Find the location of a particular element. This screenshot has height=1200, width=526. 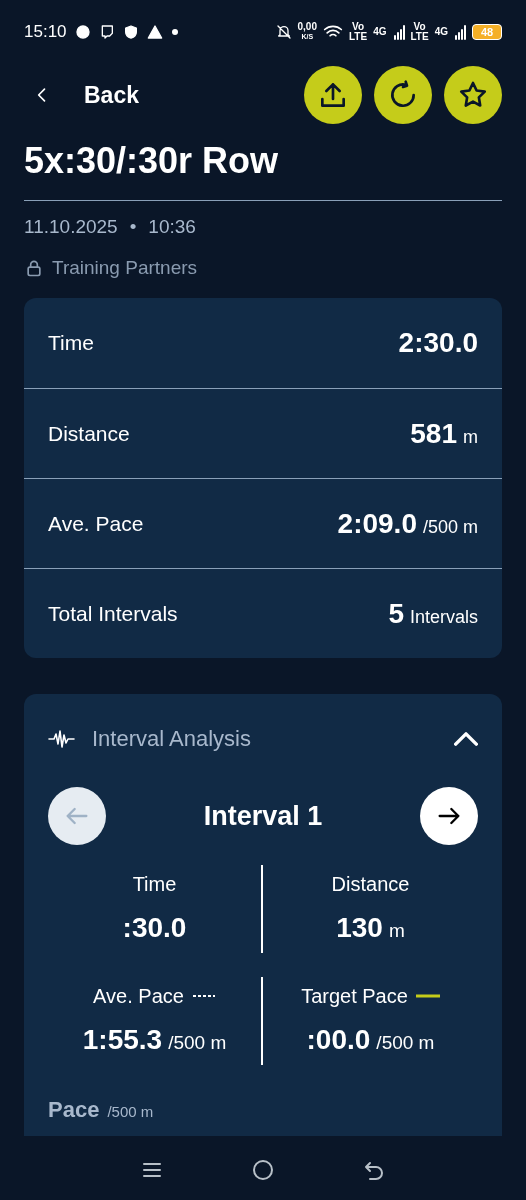

stat-label: Ave. Pace is located at coordinates (96, 523).